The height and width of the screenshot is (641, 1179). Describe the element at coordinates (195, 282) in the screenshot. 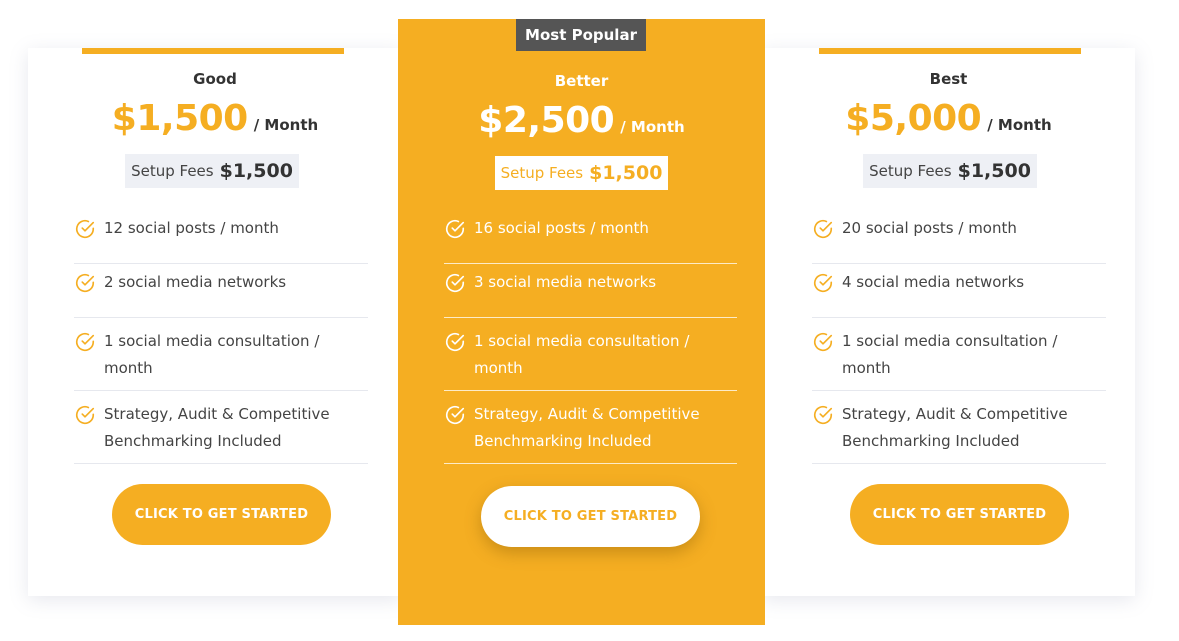

I see `feature-text: 2 social media networks` at that location.